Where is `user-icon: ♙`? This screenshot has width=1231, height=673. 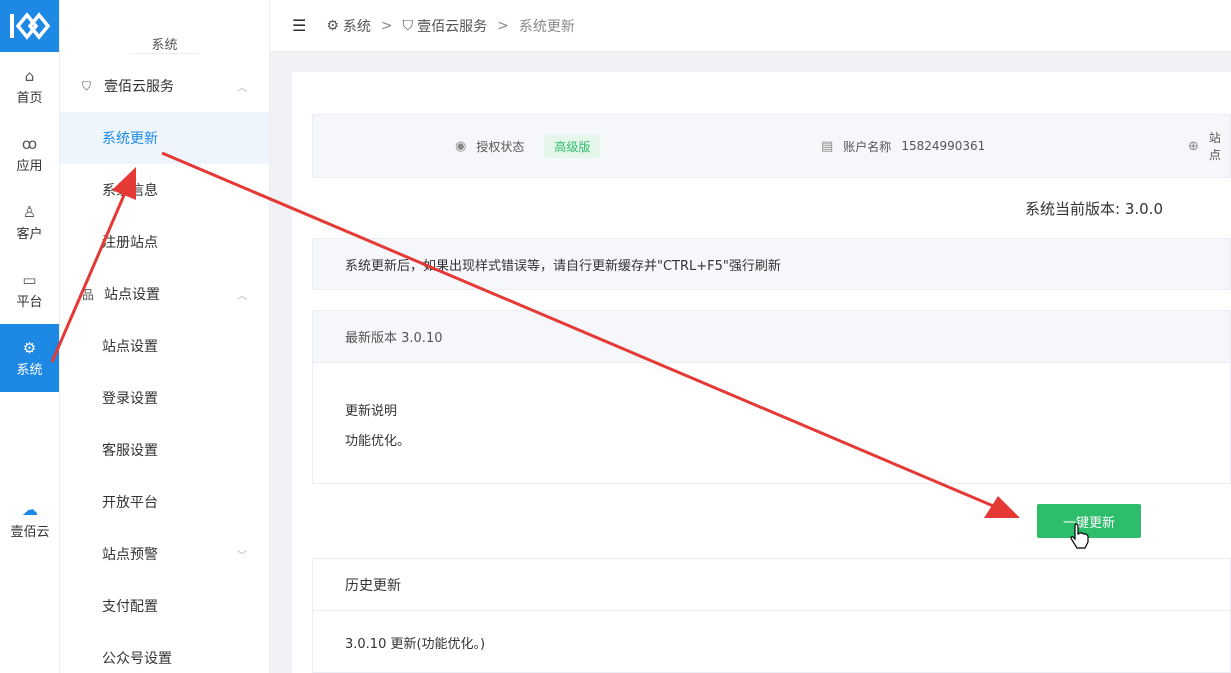
user-icon: ♙ is located at coordinates (29, 211).